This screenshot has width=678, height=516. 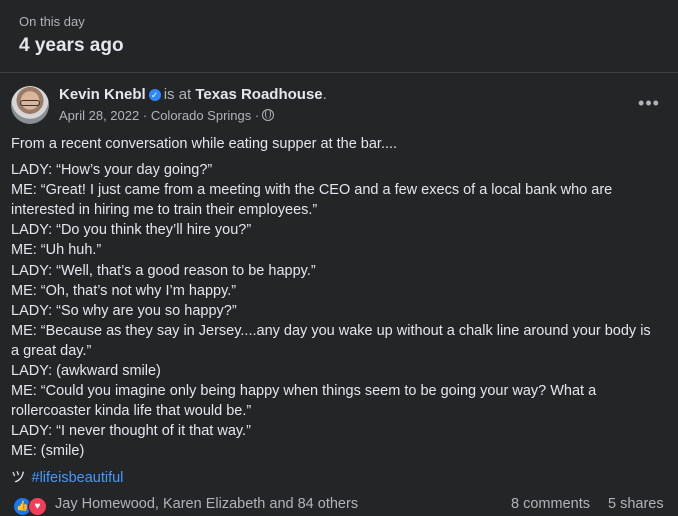 I want to click on post-line: LADY: “How’s your day going?”, so click(x=112, y=170).